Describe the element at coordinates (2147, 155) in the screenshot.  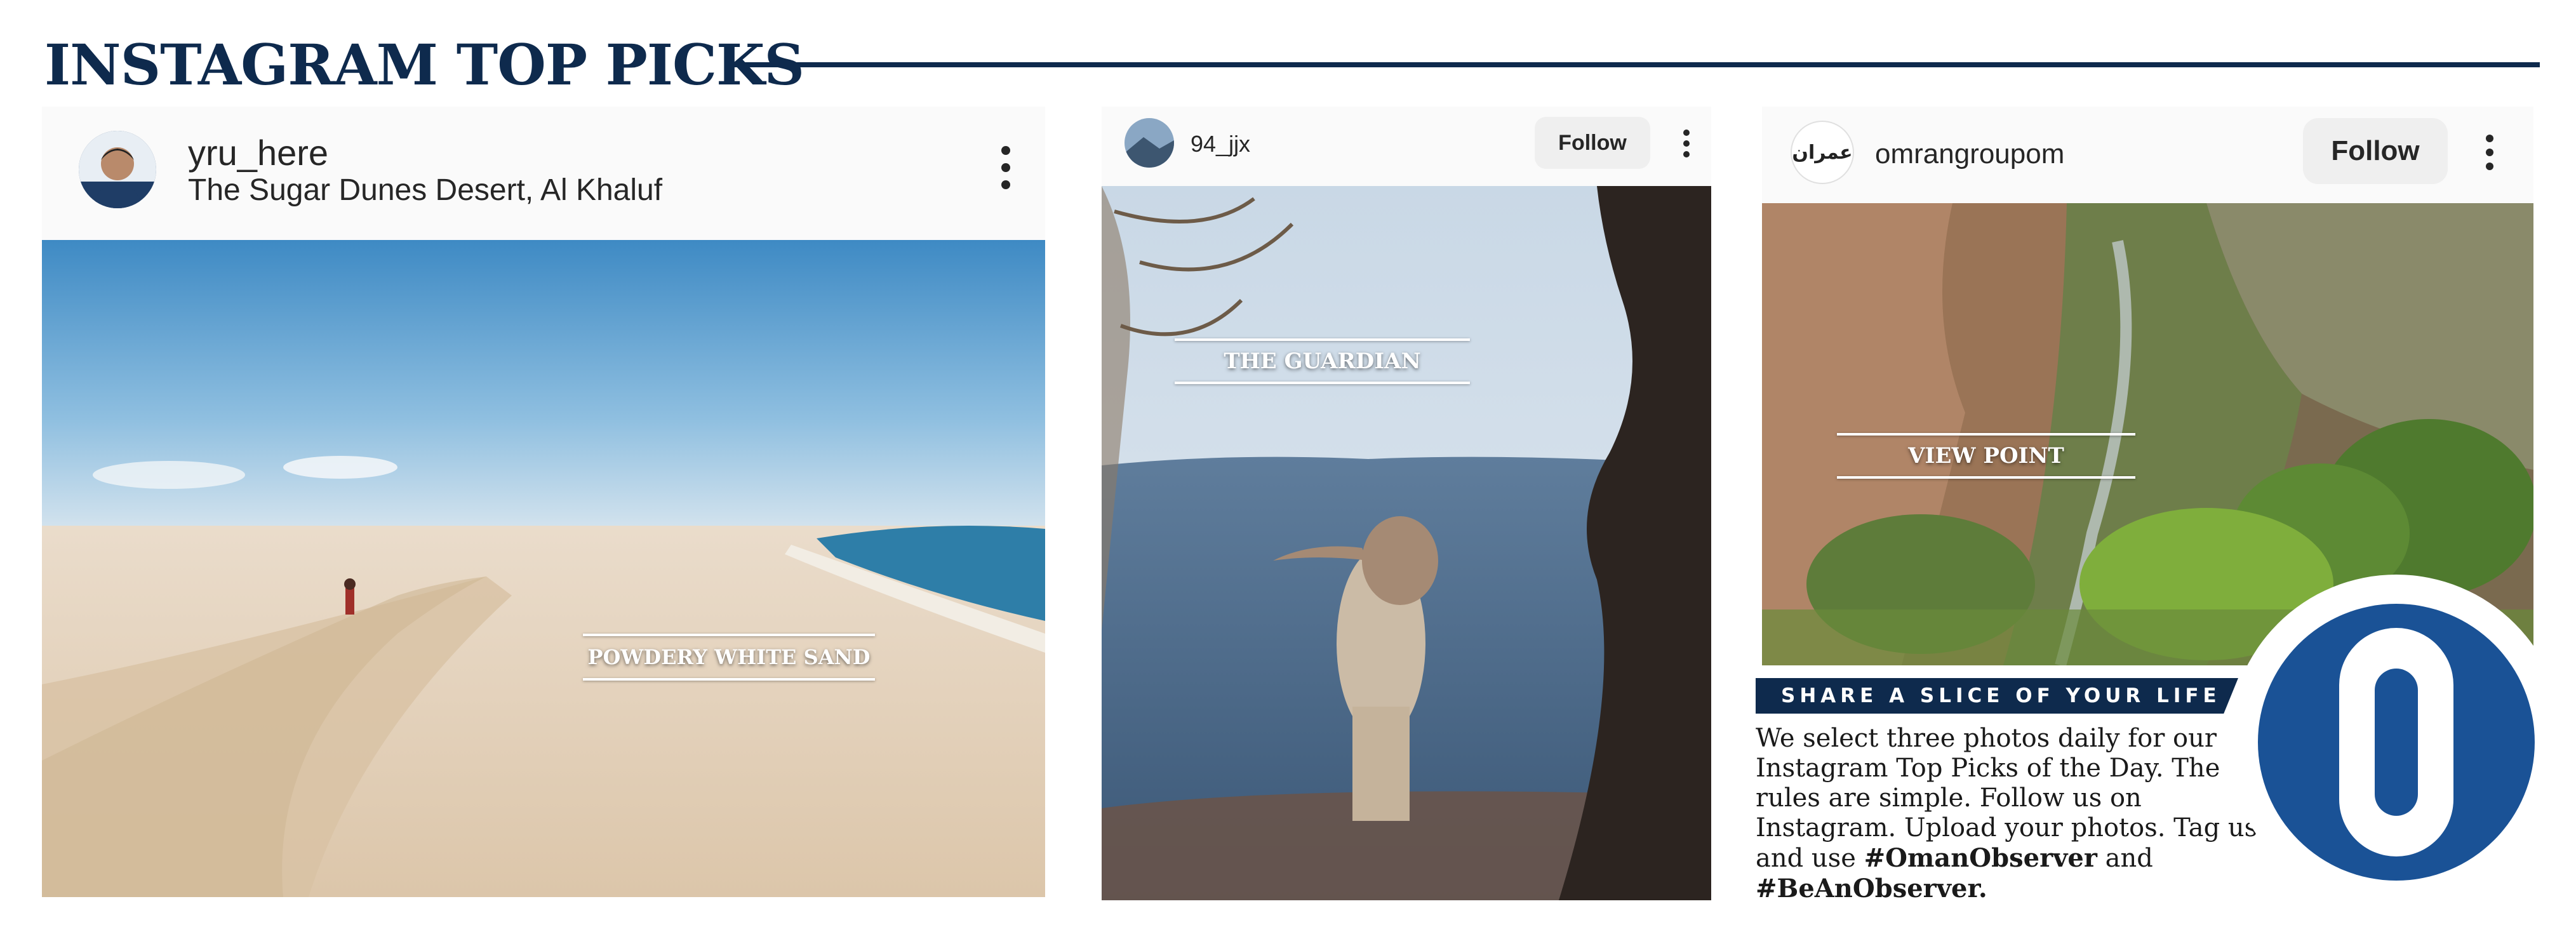
I see `post-header: عمران omrangroupom Follow` at that location.